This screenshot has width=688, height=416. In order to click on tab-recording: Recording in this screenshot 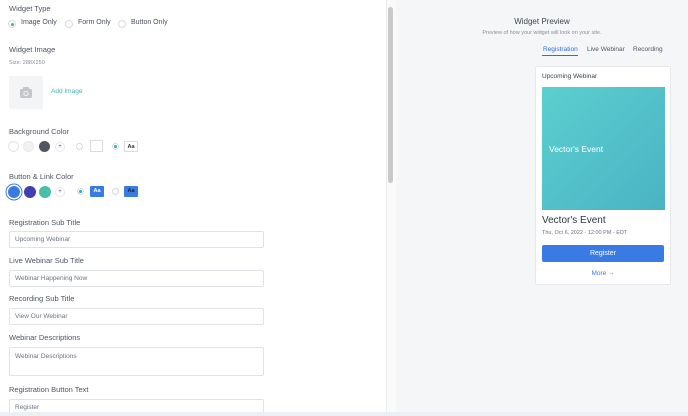, I will do `click(648, 49)`.